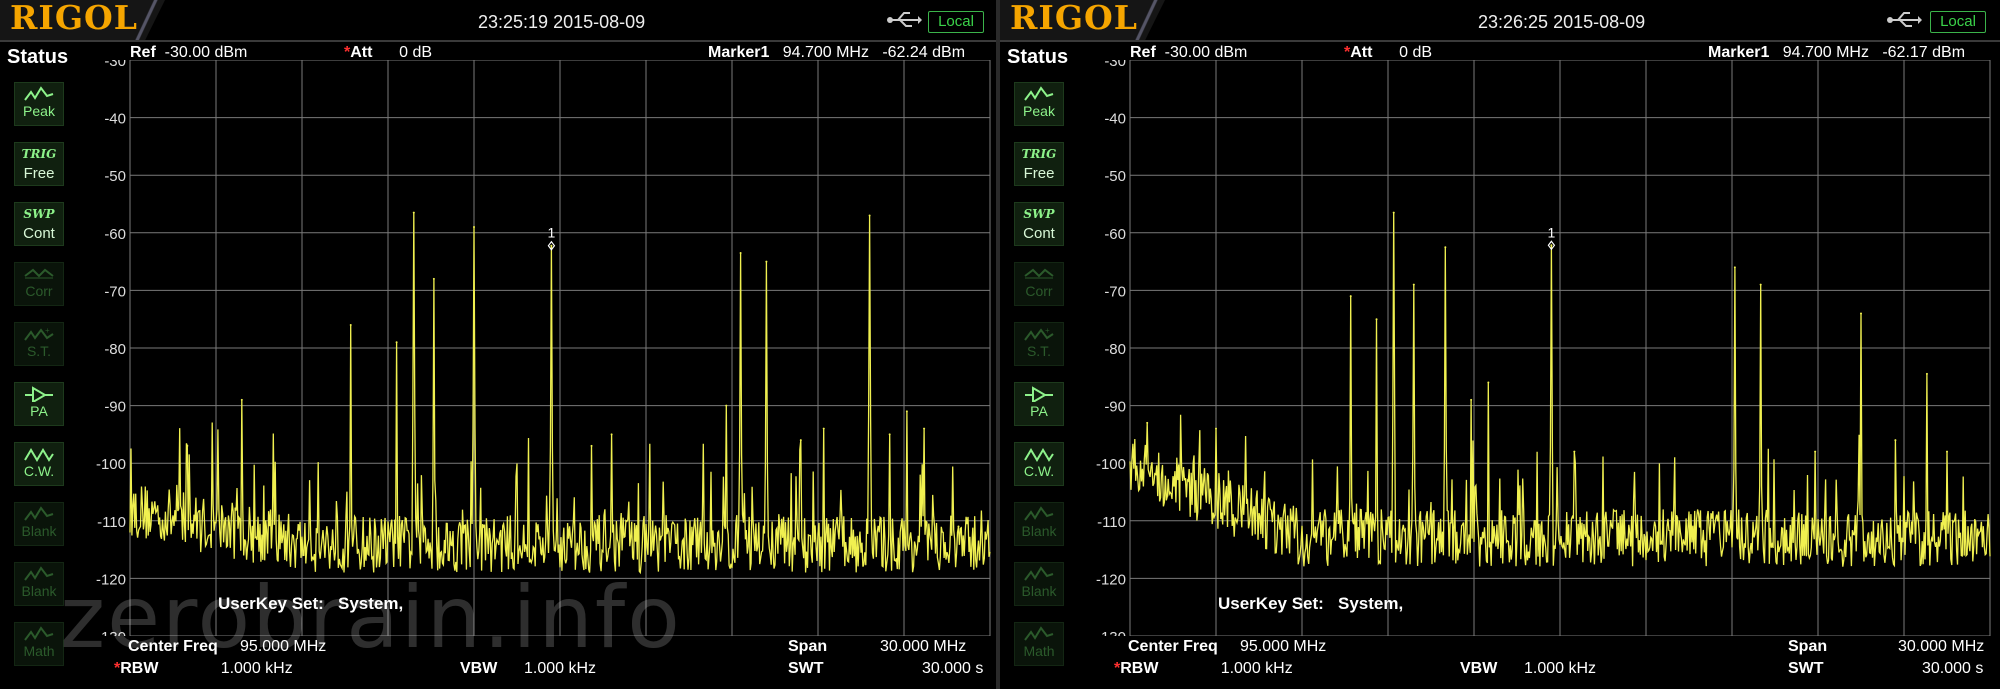 The image size is (2000, 689). I want to click on vbw-readout: VBW 1.000 kHz, so click(1528, 669).